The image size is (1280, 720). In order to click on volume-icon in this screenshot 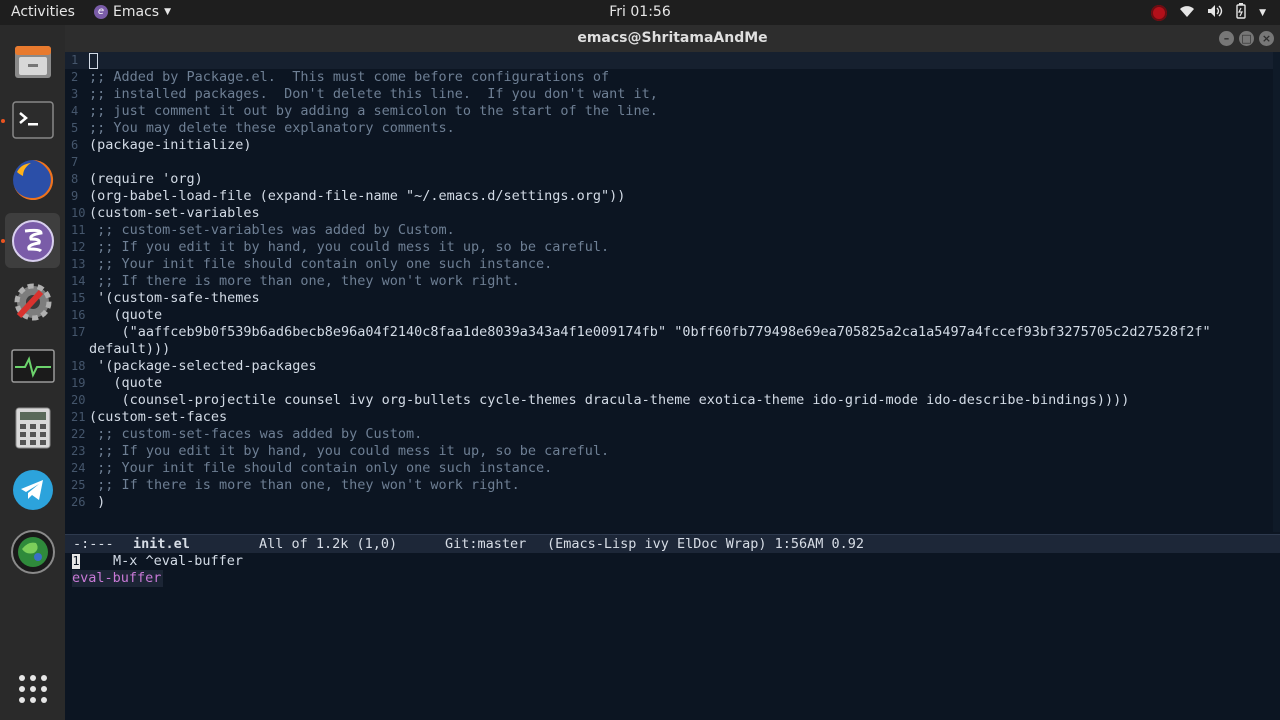, I will do `click(1215, 13)`.